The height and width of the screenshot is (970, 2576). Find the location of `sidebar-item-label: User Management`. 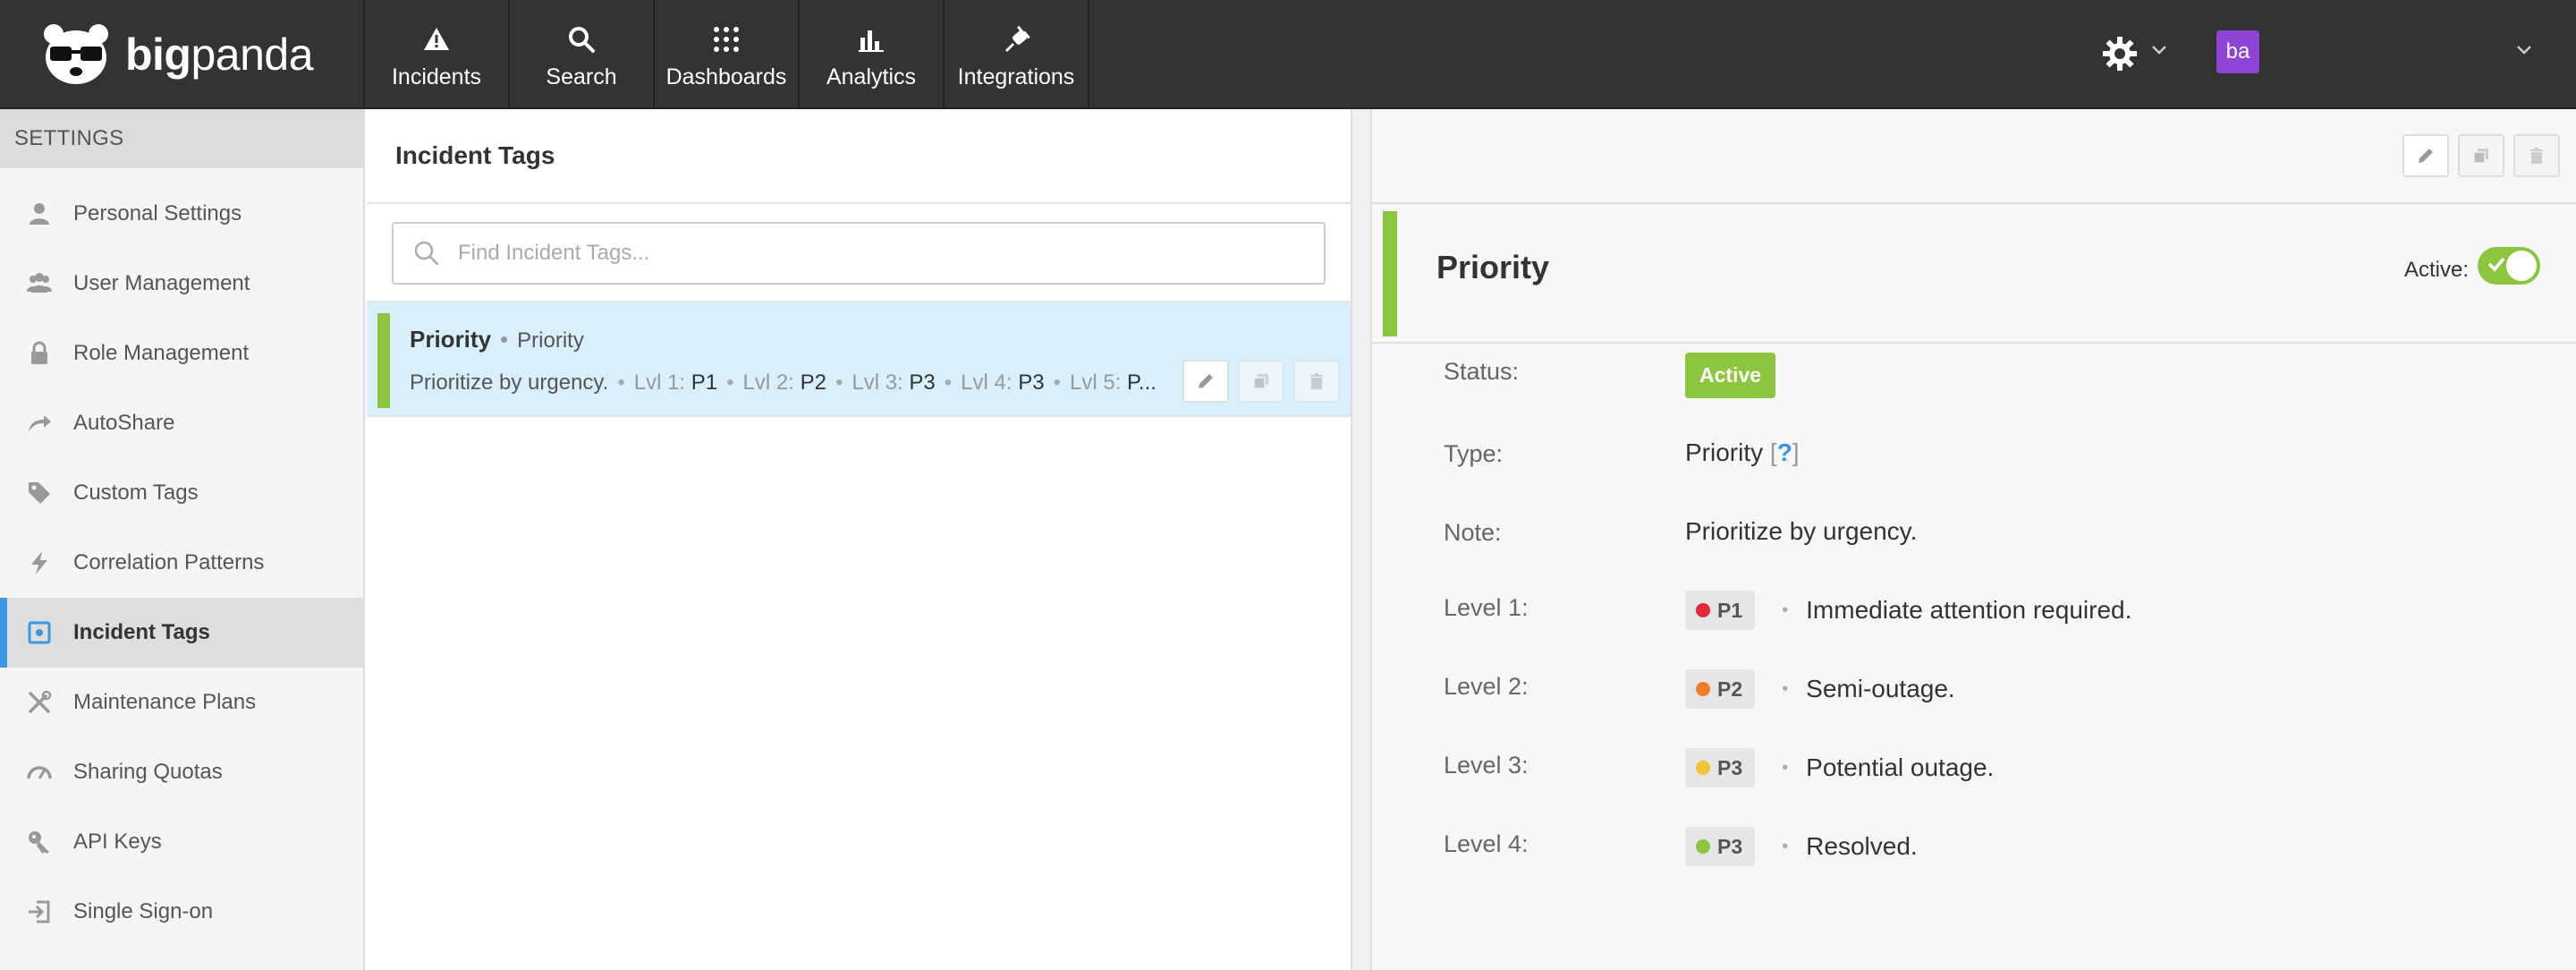

sidebar-item-label: User Management is located at coordinates (161, 283).